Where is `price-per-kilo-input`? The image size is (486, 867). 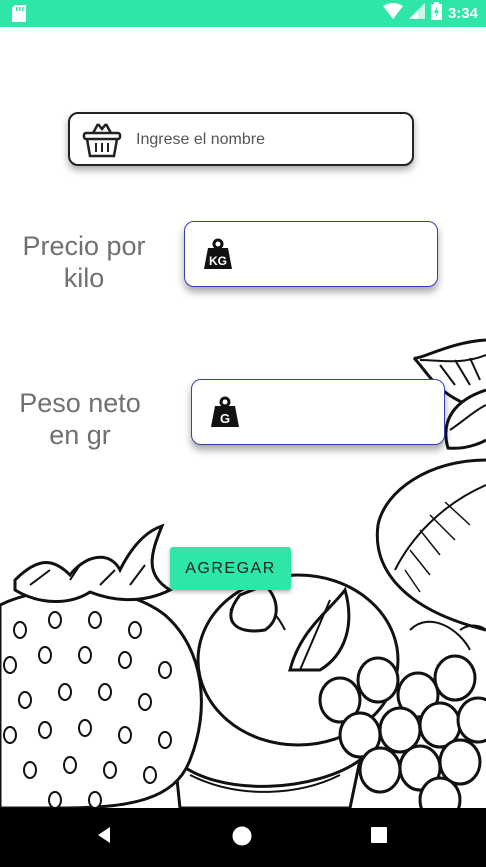 price-per-kilo-input is located at coordinates (336, 254).